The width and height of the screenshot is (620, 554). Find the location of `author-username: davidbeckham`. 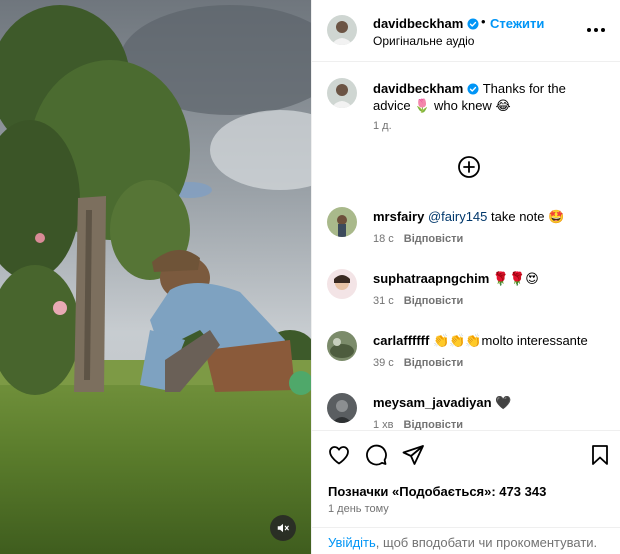

author-username: davidbeckham is located at coordinates (426, 23).